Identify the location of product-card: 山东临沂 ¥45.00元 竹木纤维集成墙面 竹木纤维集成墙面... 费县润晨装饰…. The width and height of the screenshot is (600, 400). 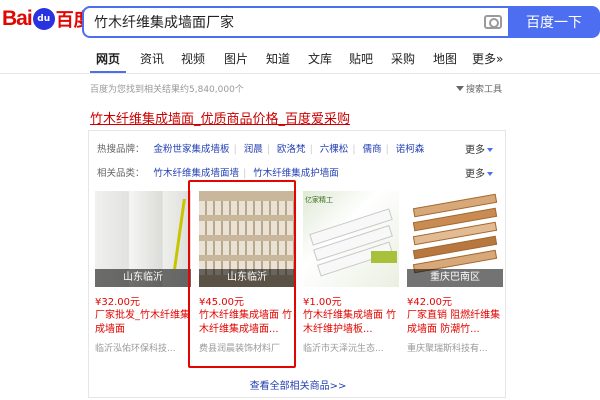
(247, 281).